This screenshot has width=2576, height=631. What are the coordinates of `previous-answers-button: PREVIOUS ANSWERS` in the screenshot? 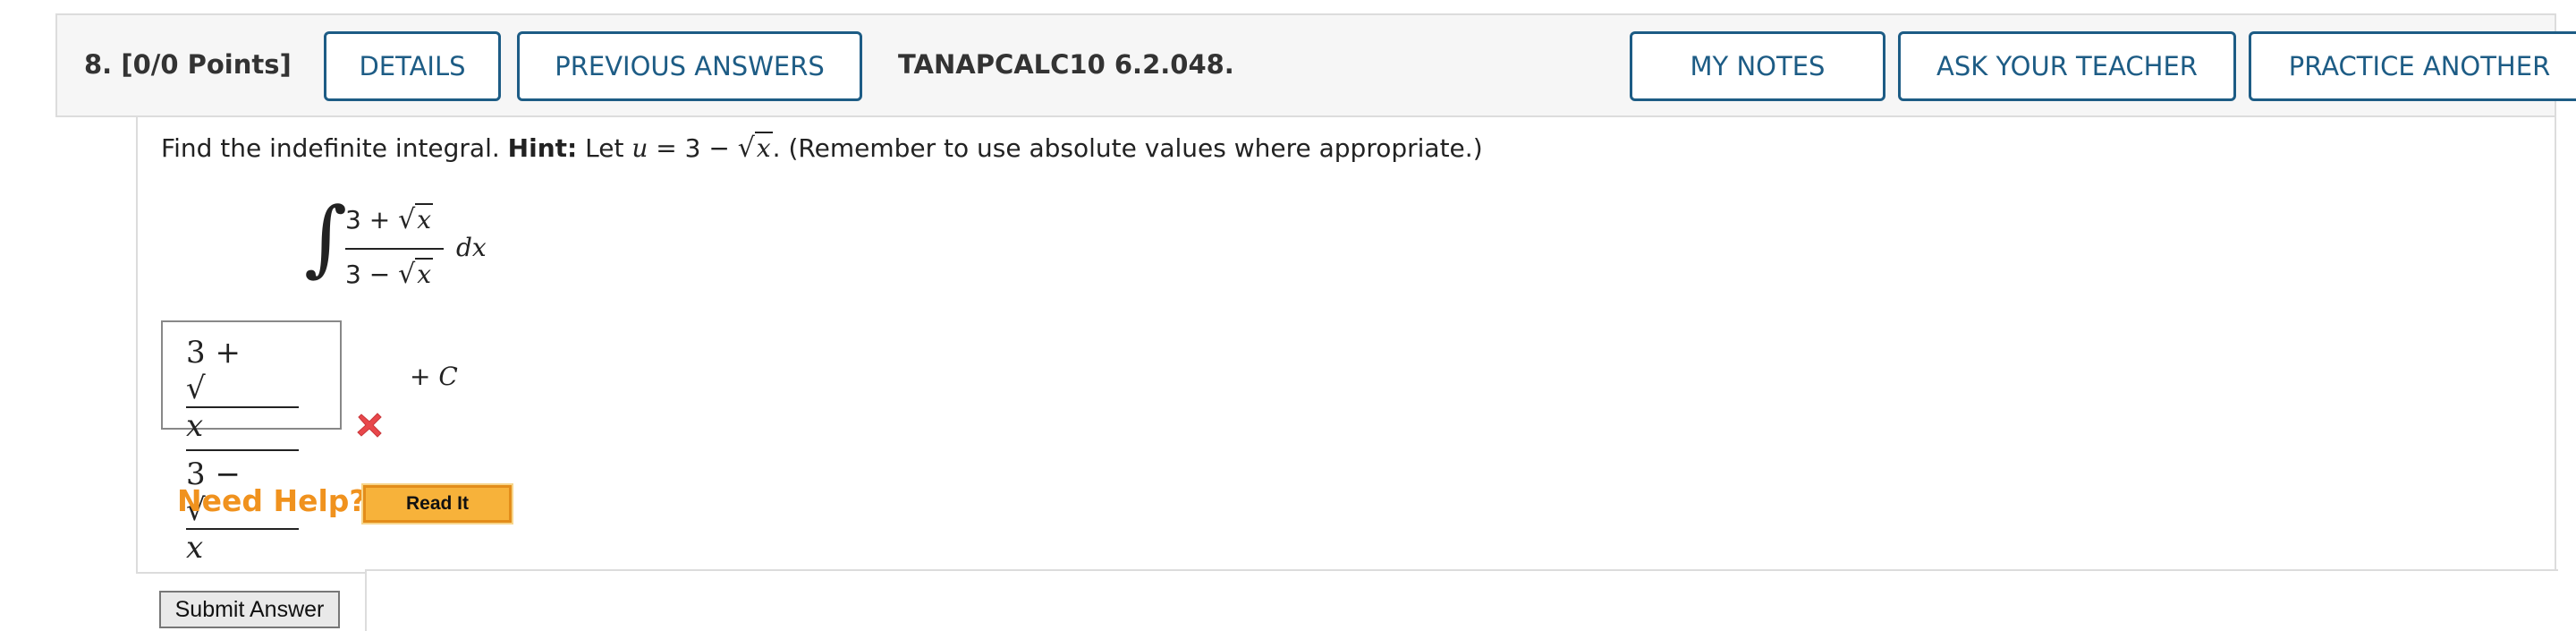 It's located at (689, 66).